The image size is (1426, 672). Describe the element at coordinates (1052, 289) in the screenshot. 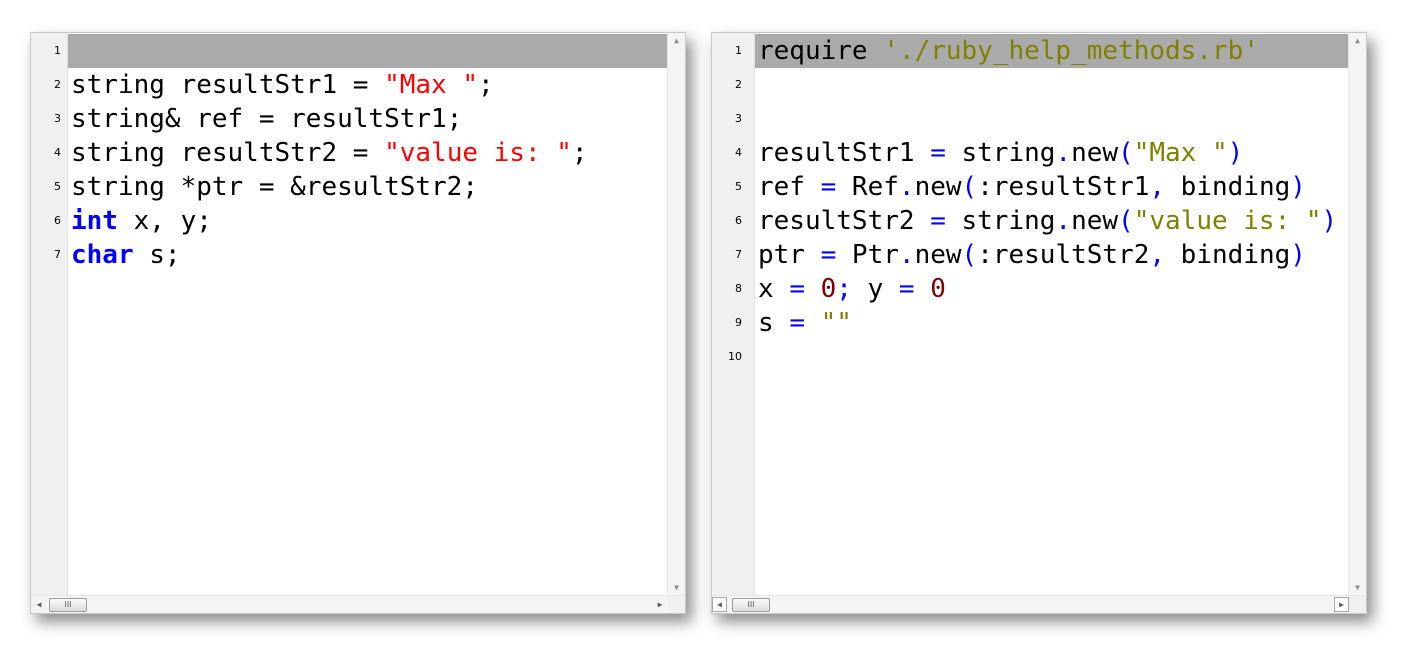

I see `code-line: x = 0; y = 0` at that location.